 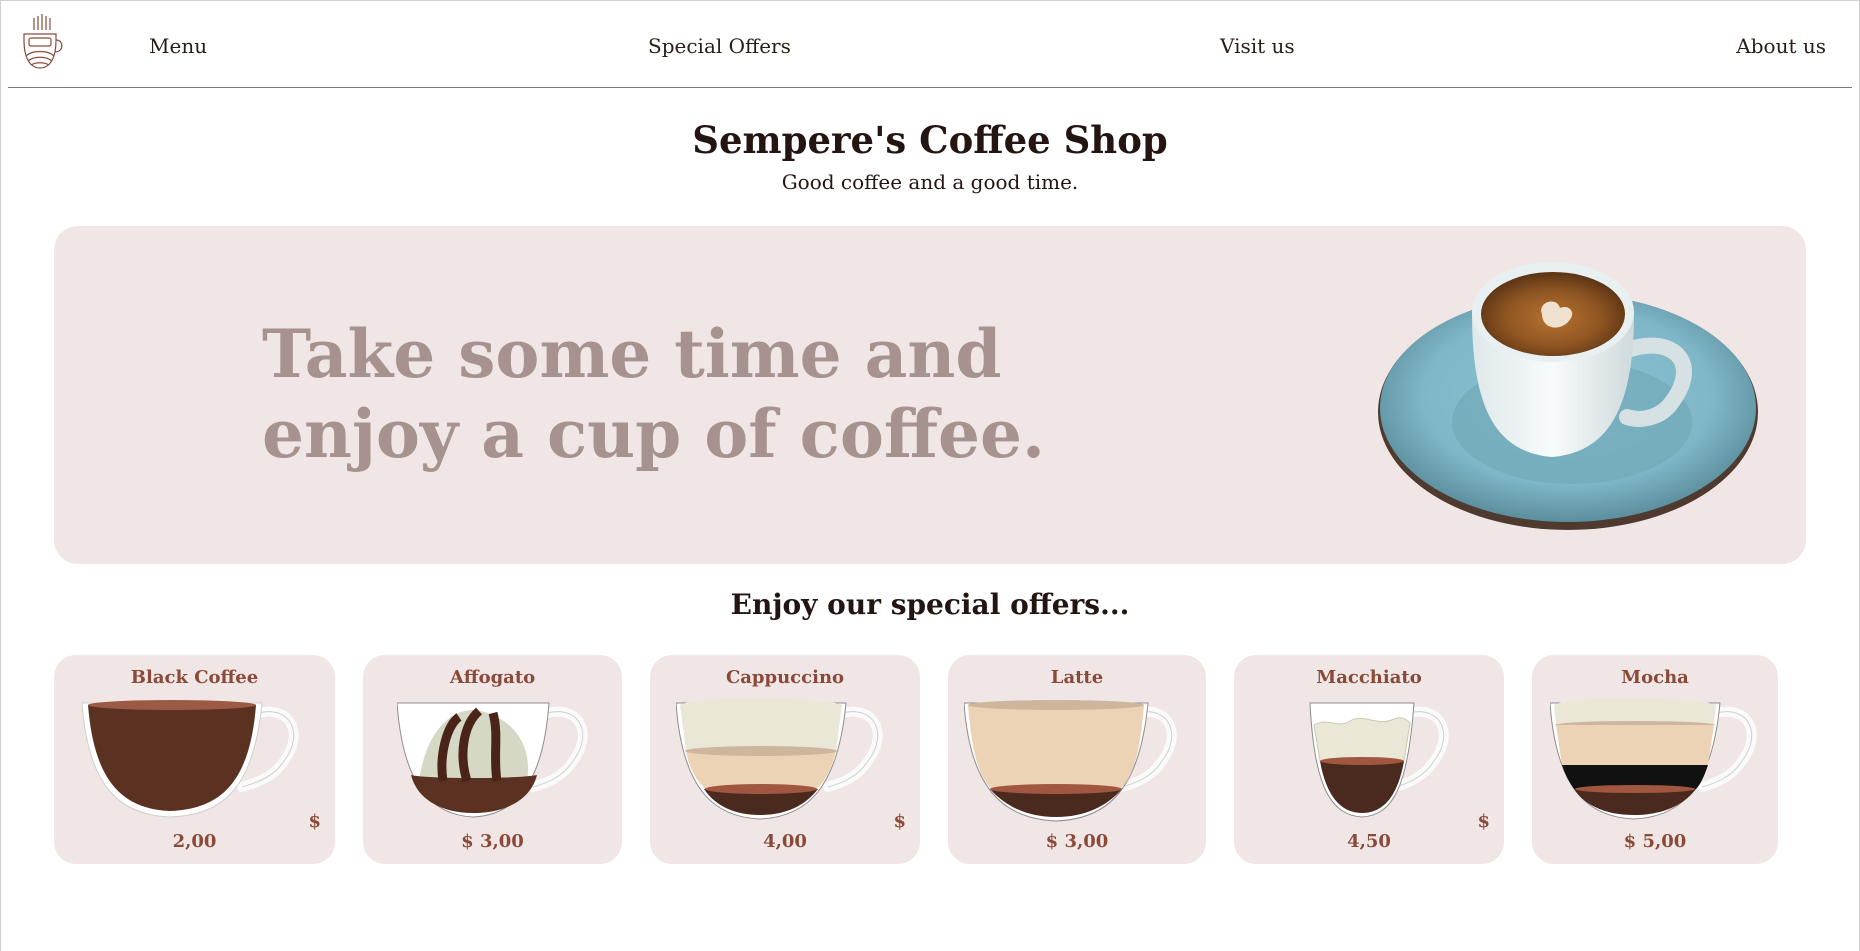 I want to click on latte-cup-icon, so click(x=1070, y=761).